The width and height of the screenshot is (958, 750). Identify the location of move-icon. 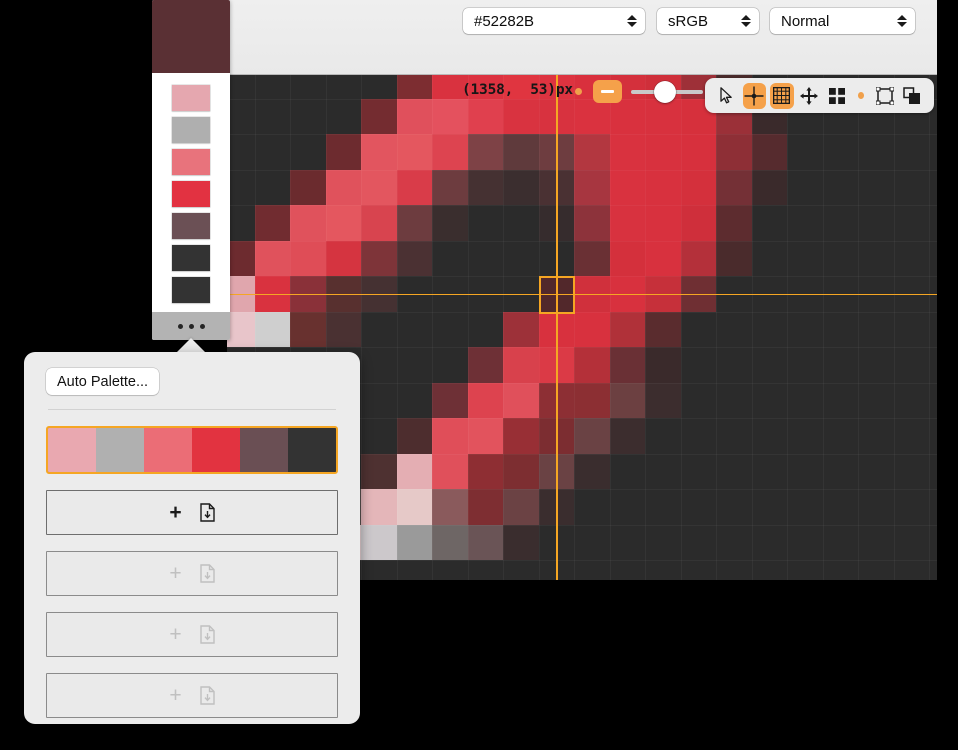
(810, 96).